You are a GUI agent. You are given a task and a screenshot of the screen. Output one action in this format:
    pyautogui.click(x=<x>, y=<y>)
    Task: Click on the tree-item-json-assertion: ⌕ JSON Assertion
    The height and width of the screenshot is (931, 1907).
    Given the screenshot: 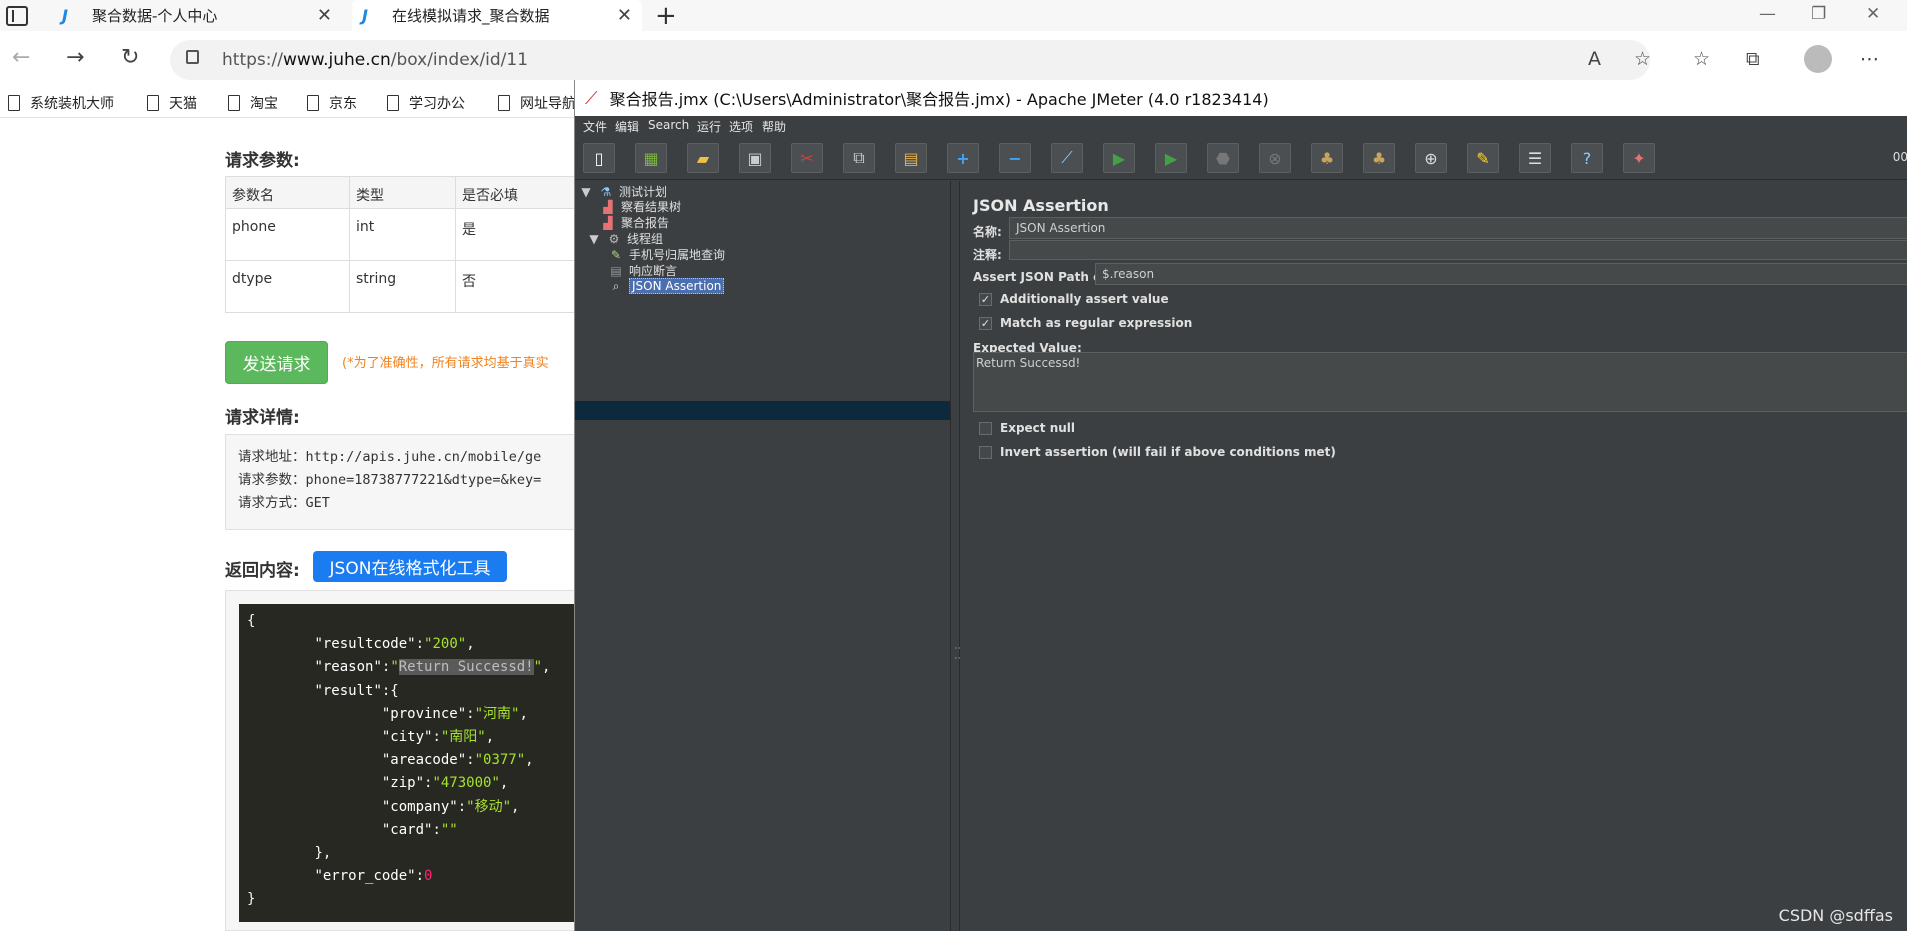 What is the action you would take?
    pyautogui.click(x=667, y=286)
    